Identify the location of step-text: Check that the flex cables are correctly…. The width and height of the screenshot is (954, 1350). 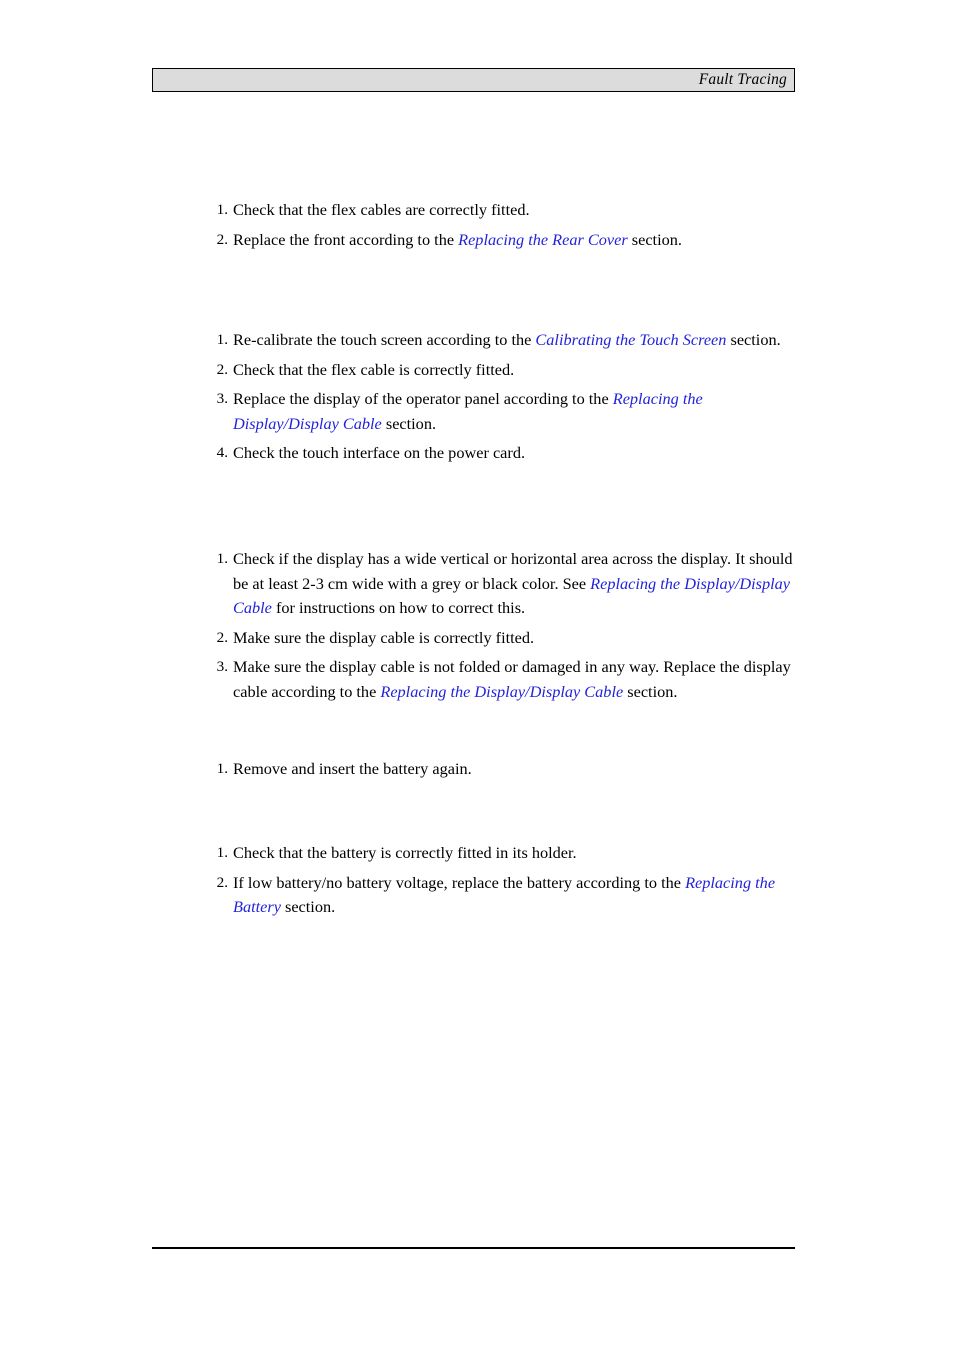
(381, 209).